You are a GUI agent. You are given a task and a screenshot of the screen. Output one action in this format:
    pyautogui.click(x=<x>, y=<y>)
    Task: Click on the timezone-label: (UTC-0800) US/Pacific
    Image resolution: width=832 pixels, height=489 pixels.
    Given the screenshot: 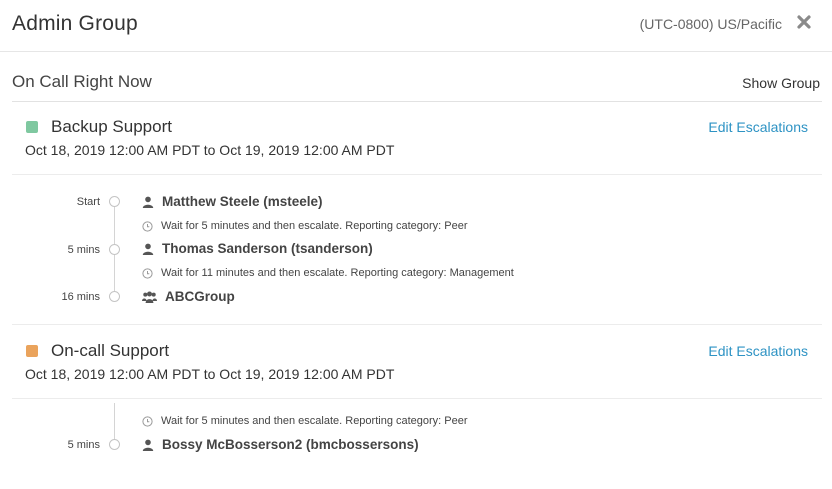 What is the action you would take?
    pyautogui.click(x=710, y=24)
    